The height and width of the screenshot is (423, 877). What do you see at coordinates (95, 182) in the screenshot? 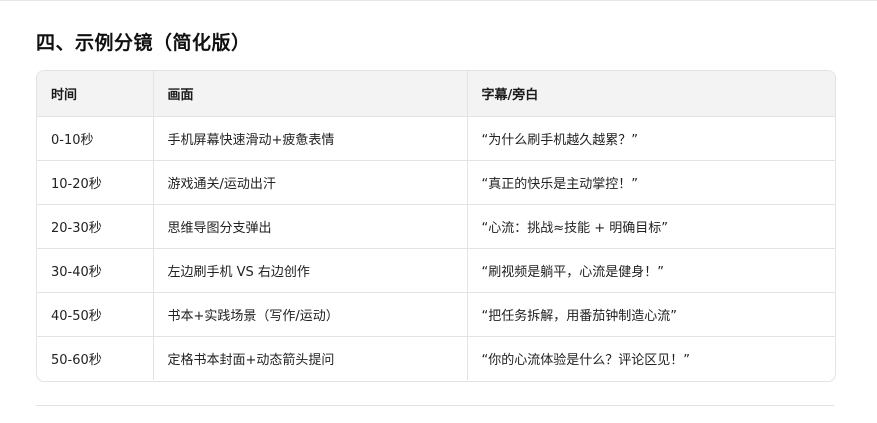
I see `cell-time: 10-20秒` at bounding box center [95, 182].